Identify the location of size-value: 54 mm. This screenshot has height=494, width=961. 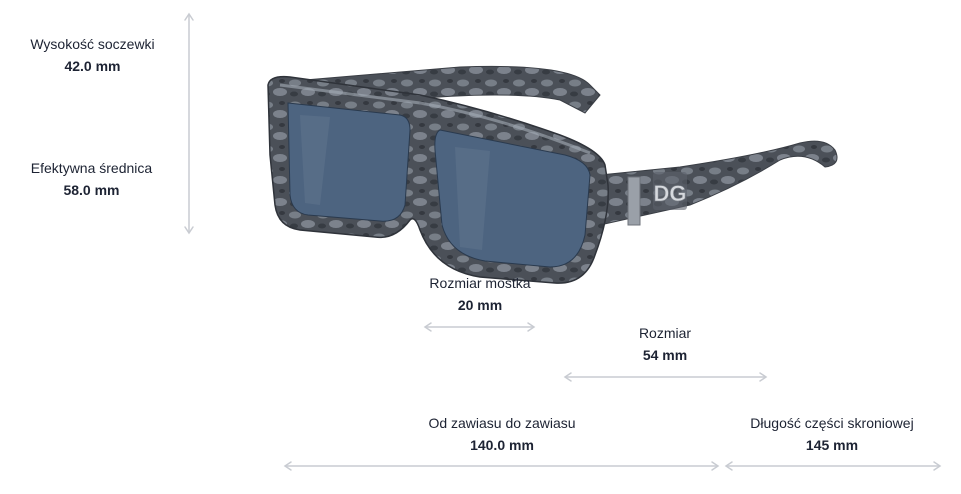
(665, 355).